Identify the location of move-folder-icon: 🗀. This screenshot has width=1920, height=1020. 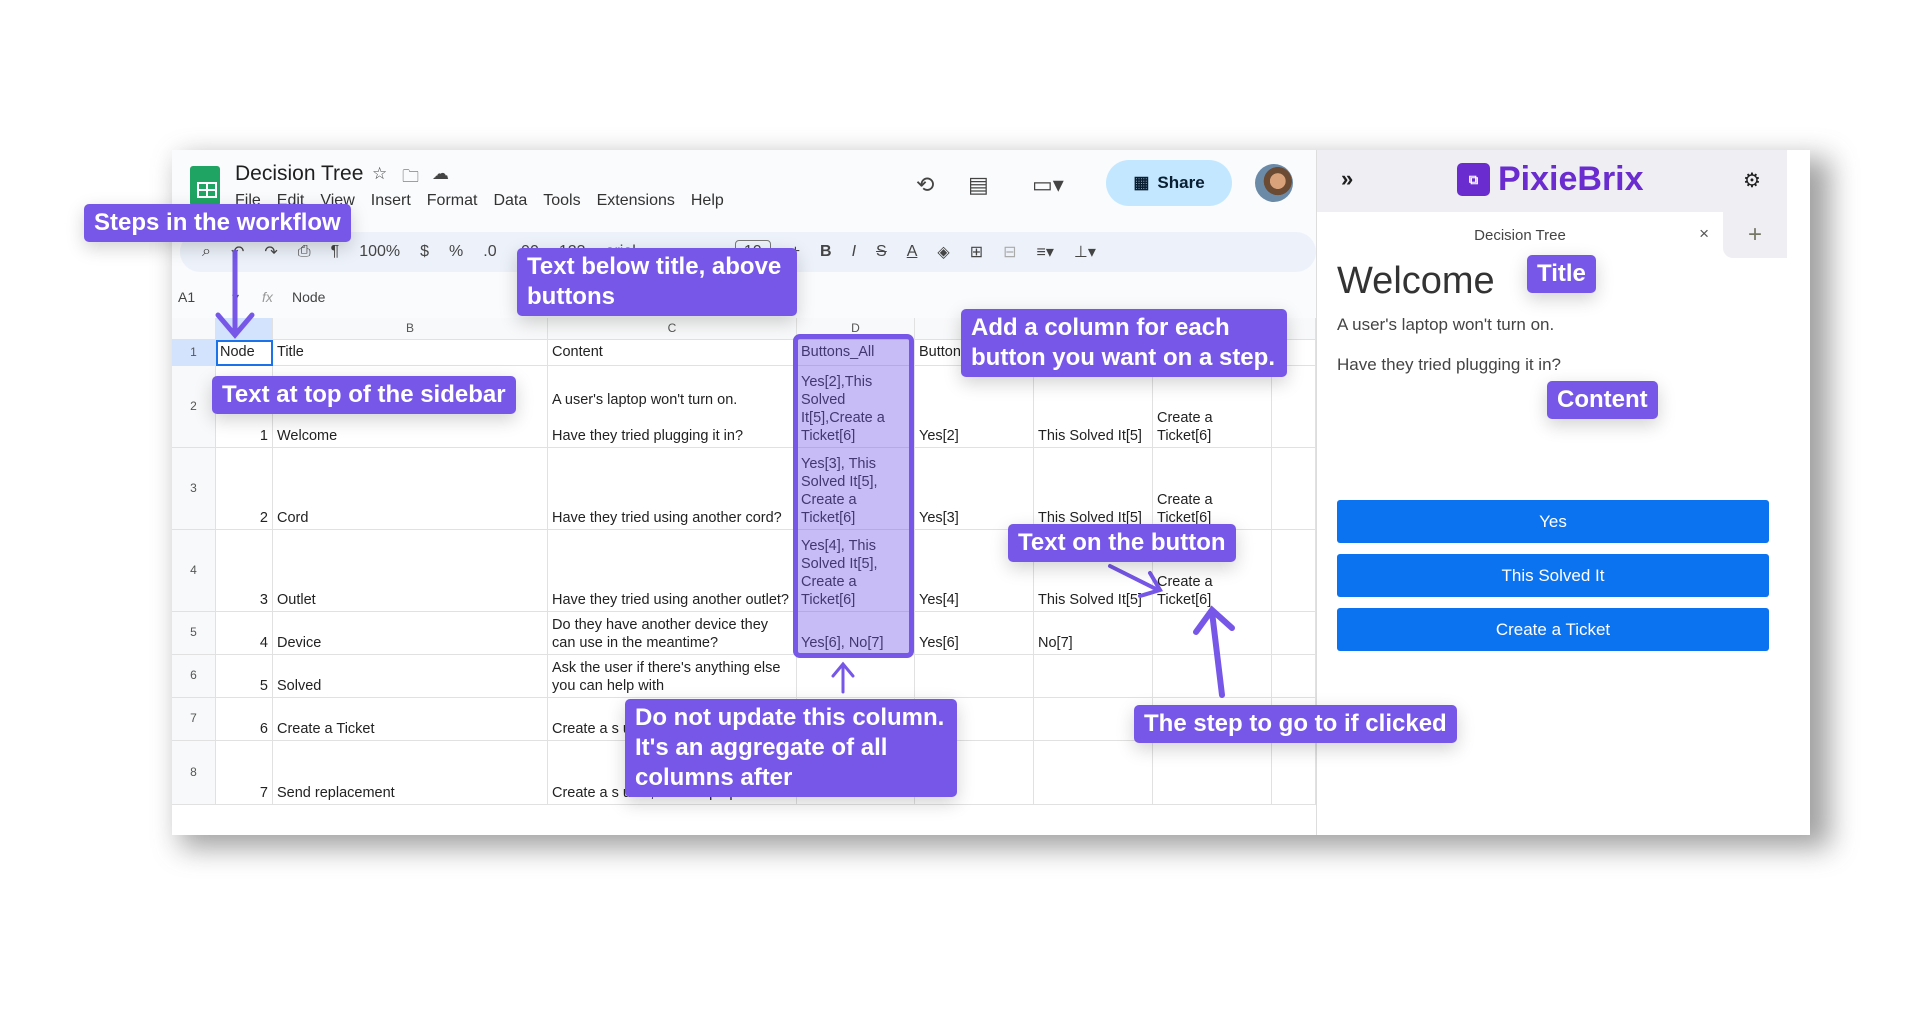
(410, 178).